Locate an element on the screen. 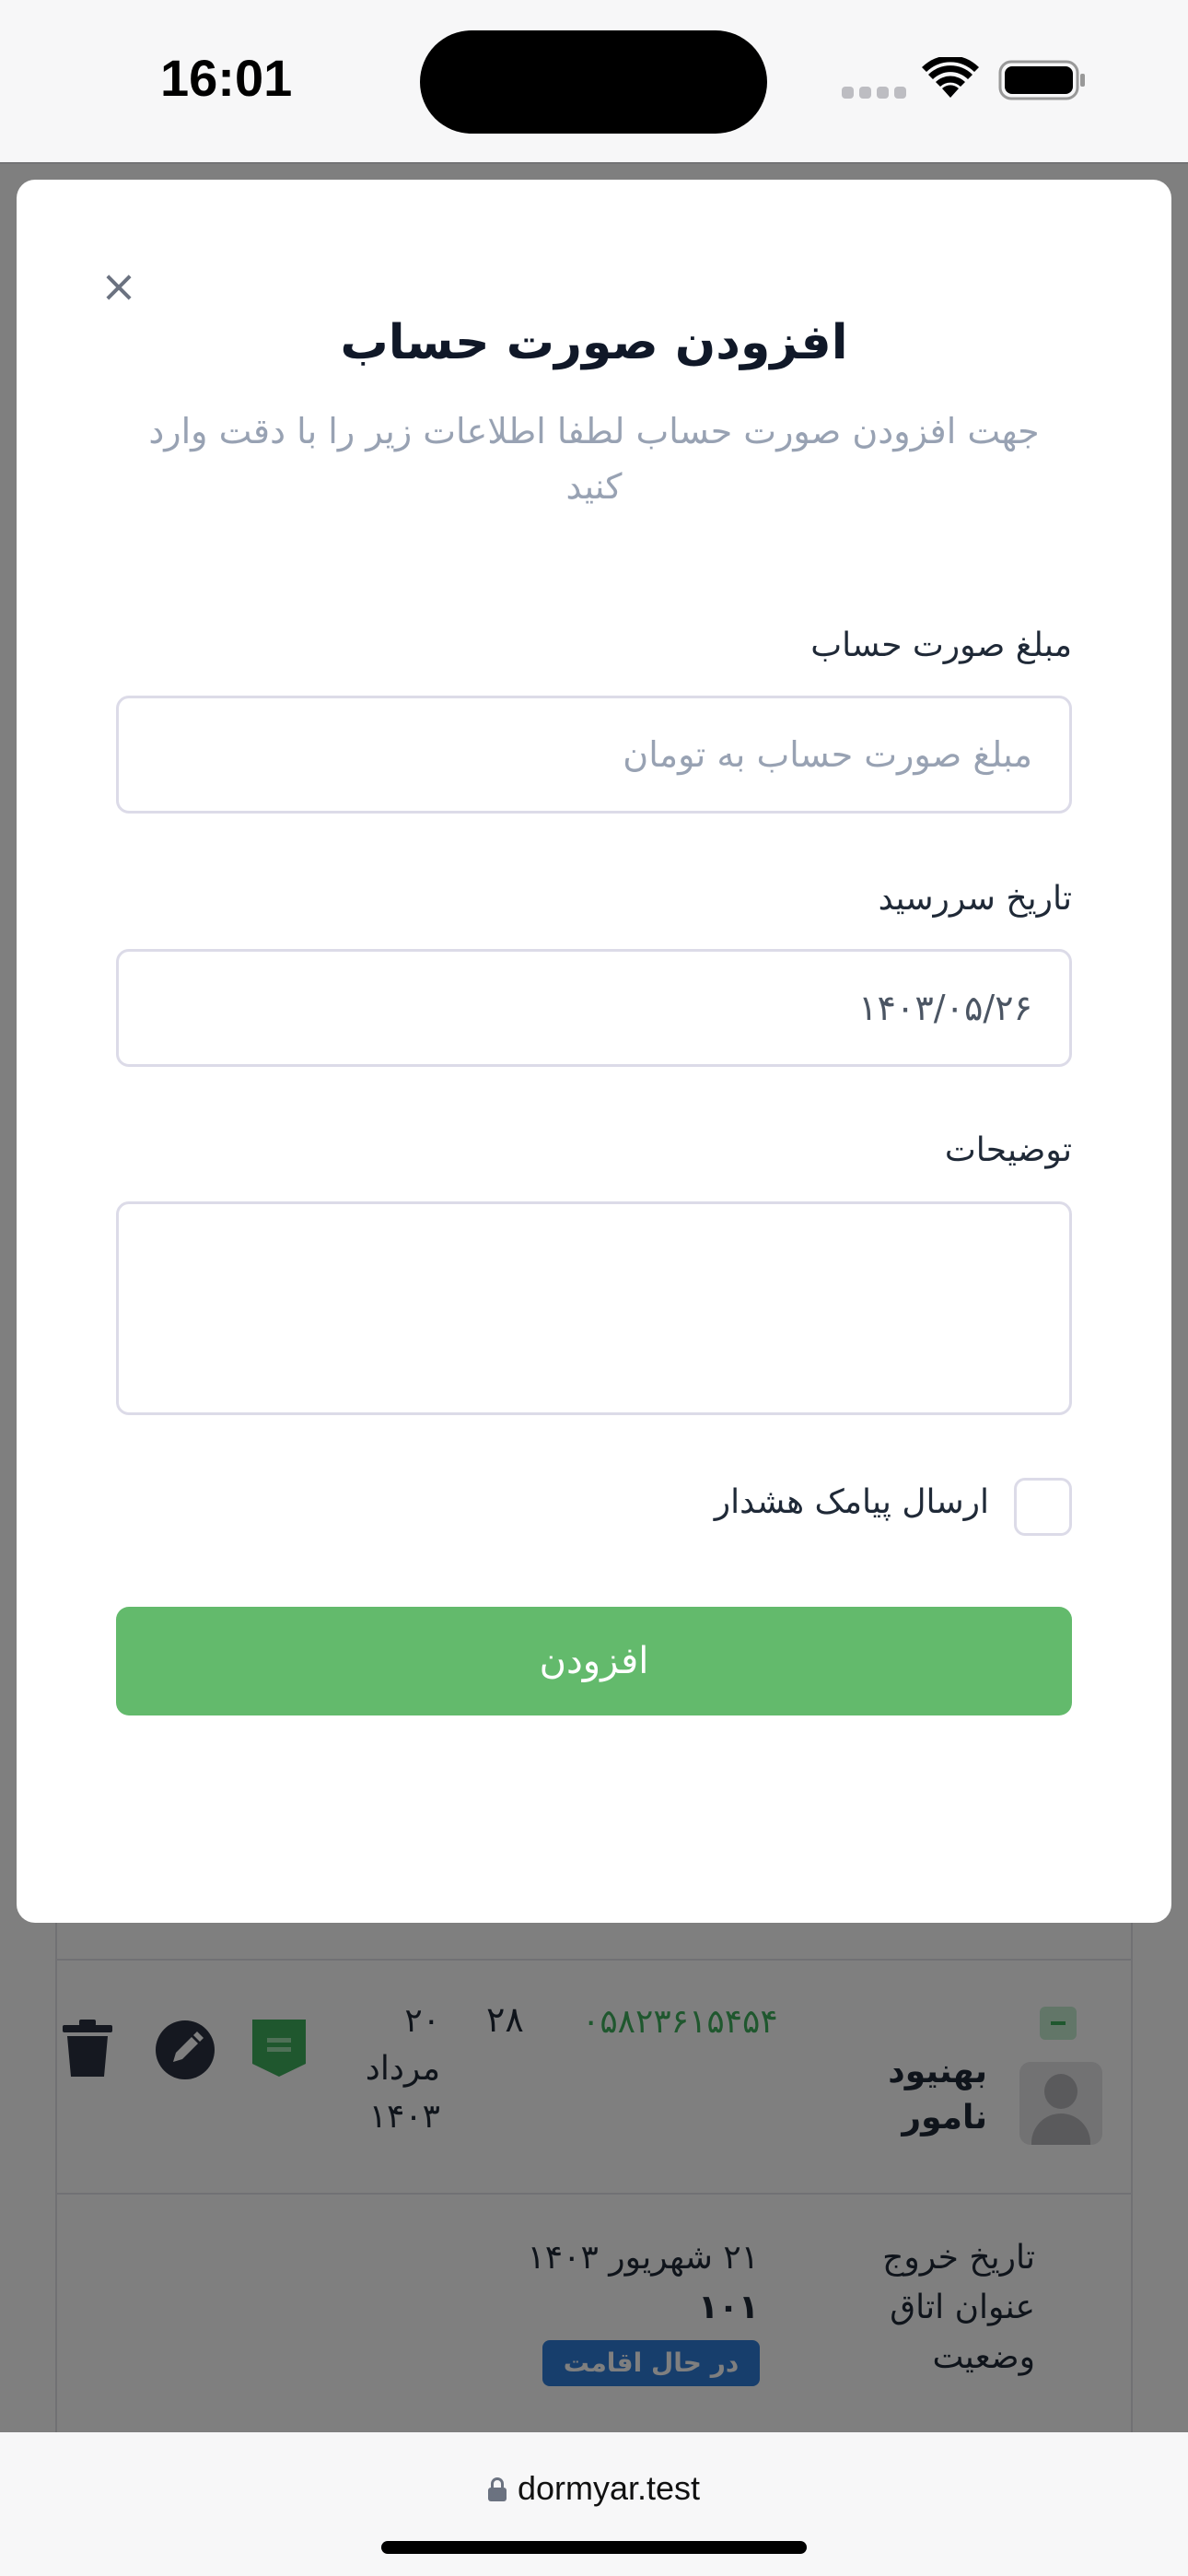 The width and height of the screenshot is (1188, 2576). add-invoice-button: افزودن is located at coordinates (594, 1661).